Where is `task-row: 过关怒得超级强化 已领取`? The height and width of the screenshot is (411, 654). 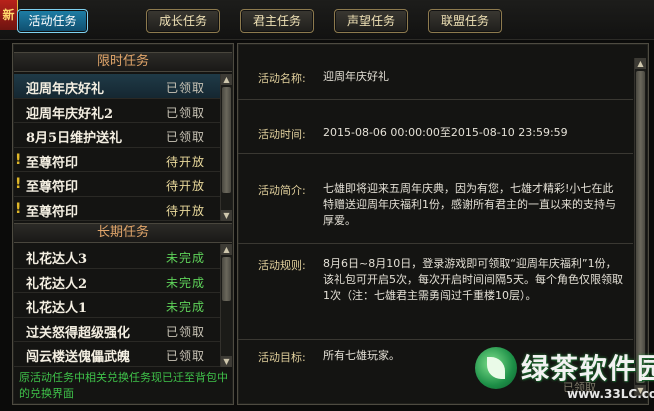
task-row: 过关怒得超级强化 已领取 is located at coordinates (117, 330).